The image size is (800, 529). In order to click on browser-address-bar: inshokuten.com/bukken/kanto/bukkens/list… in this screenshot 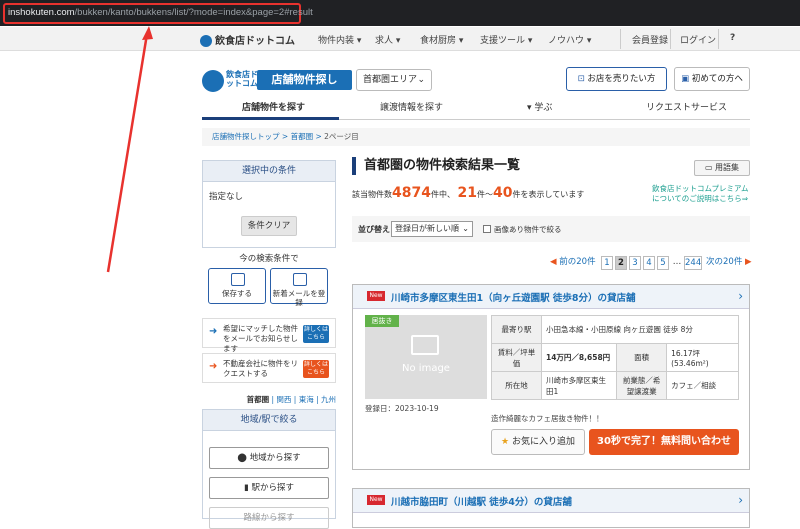, I will do `click(400, 13)`.